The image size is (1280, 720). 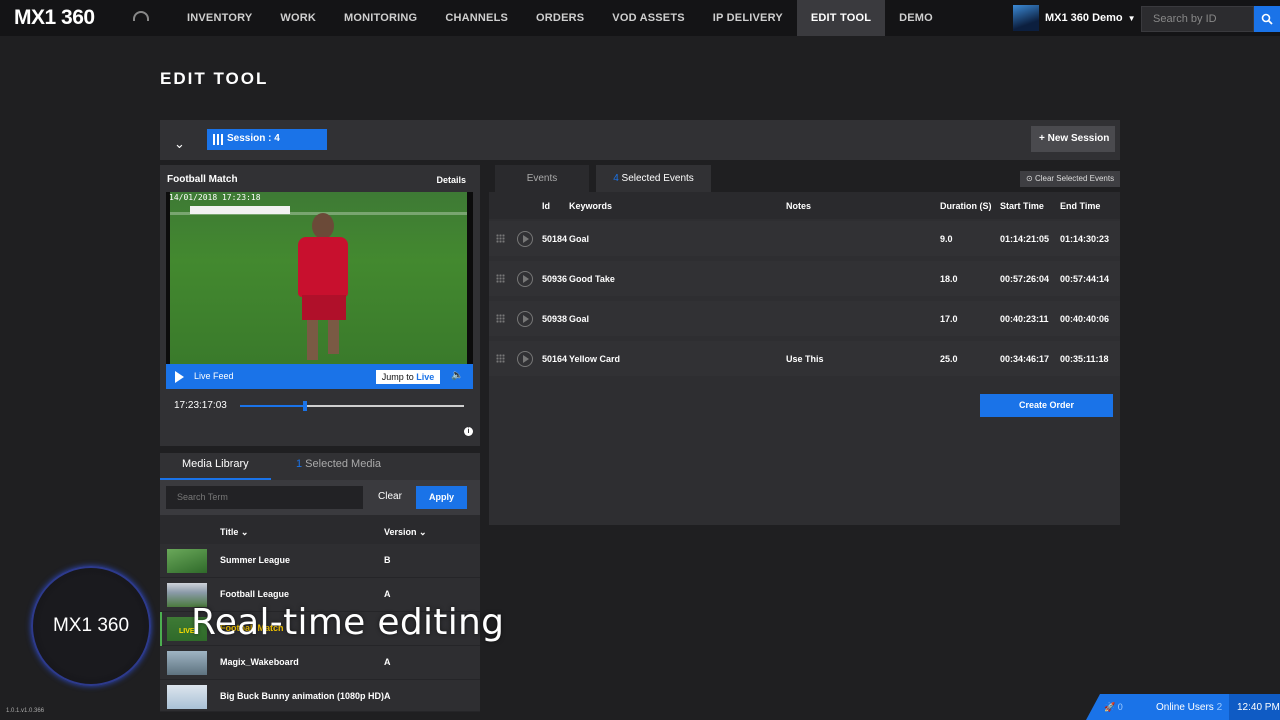 What do you see at coordinates (1219, 707) in the screenshot?
I see `online-users-count: 2` at bounding box center [1219, 707].